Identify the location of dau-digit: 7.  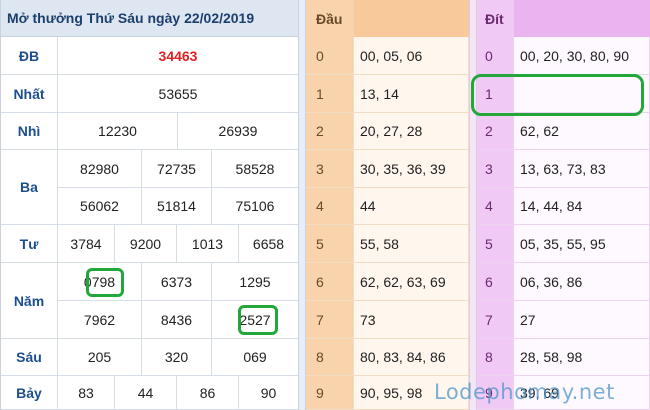
(330, 320).